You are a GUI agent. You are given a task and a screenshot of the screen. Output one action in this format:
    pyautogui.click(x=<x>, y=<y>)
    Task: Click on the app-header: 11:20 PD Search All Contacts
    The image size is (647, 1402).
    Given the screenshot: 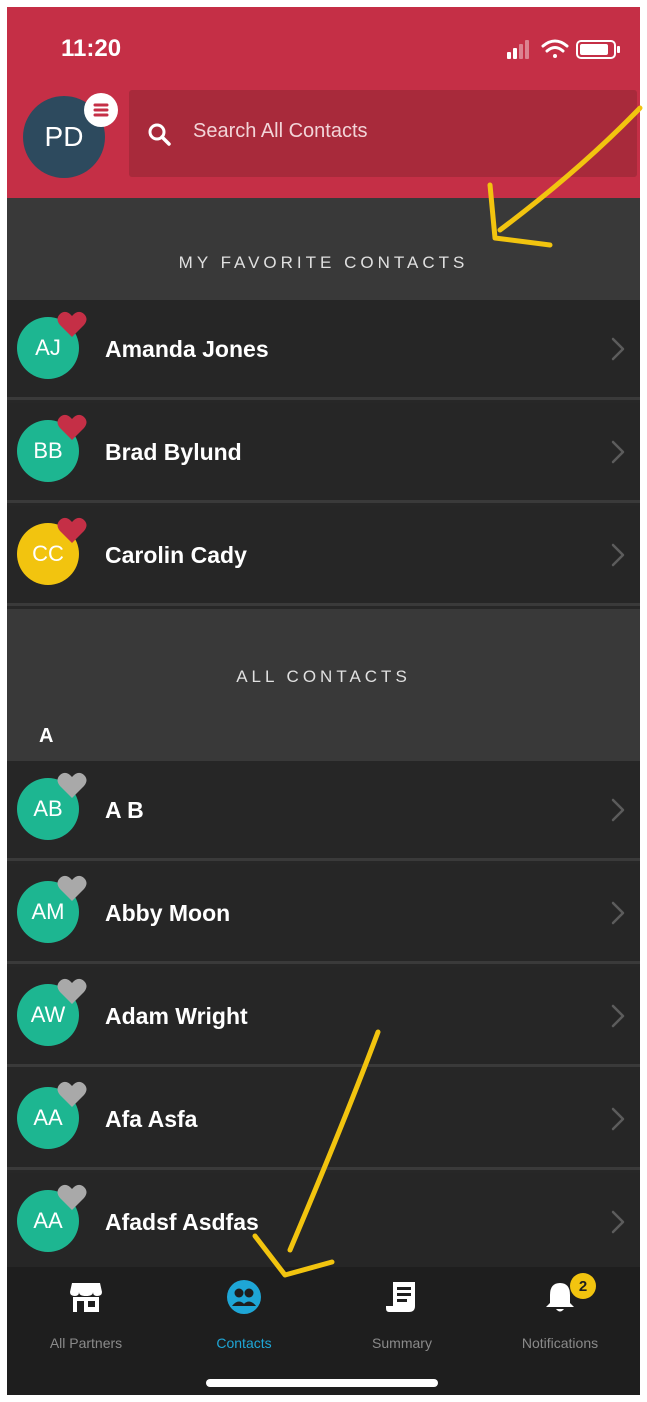 What is the action you would take?
    pyautogui.click(x=323, y=102)
    